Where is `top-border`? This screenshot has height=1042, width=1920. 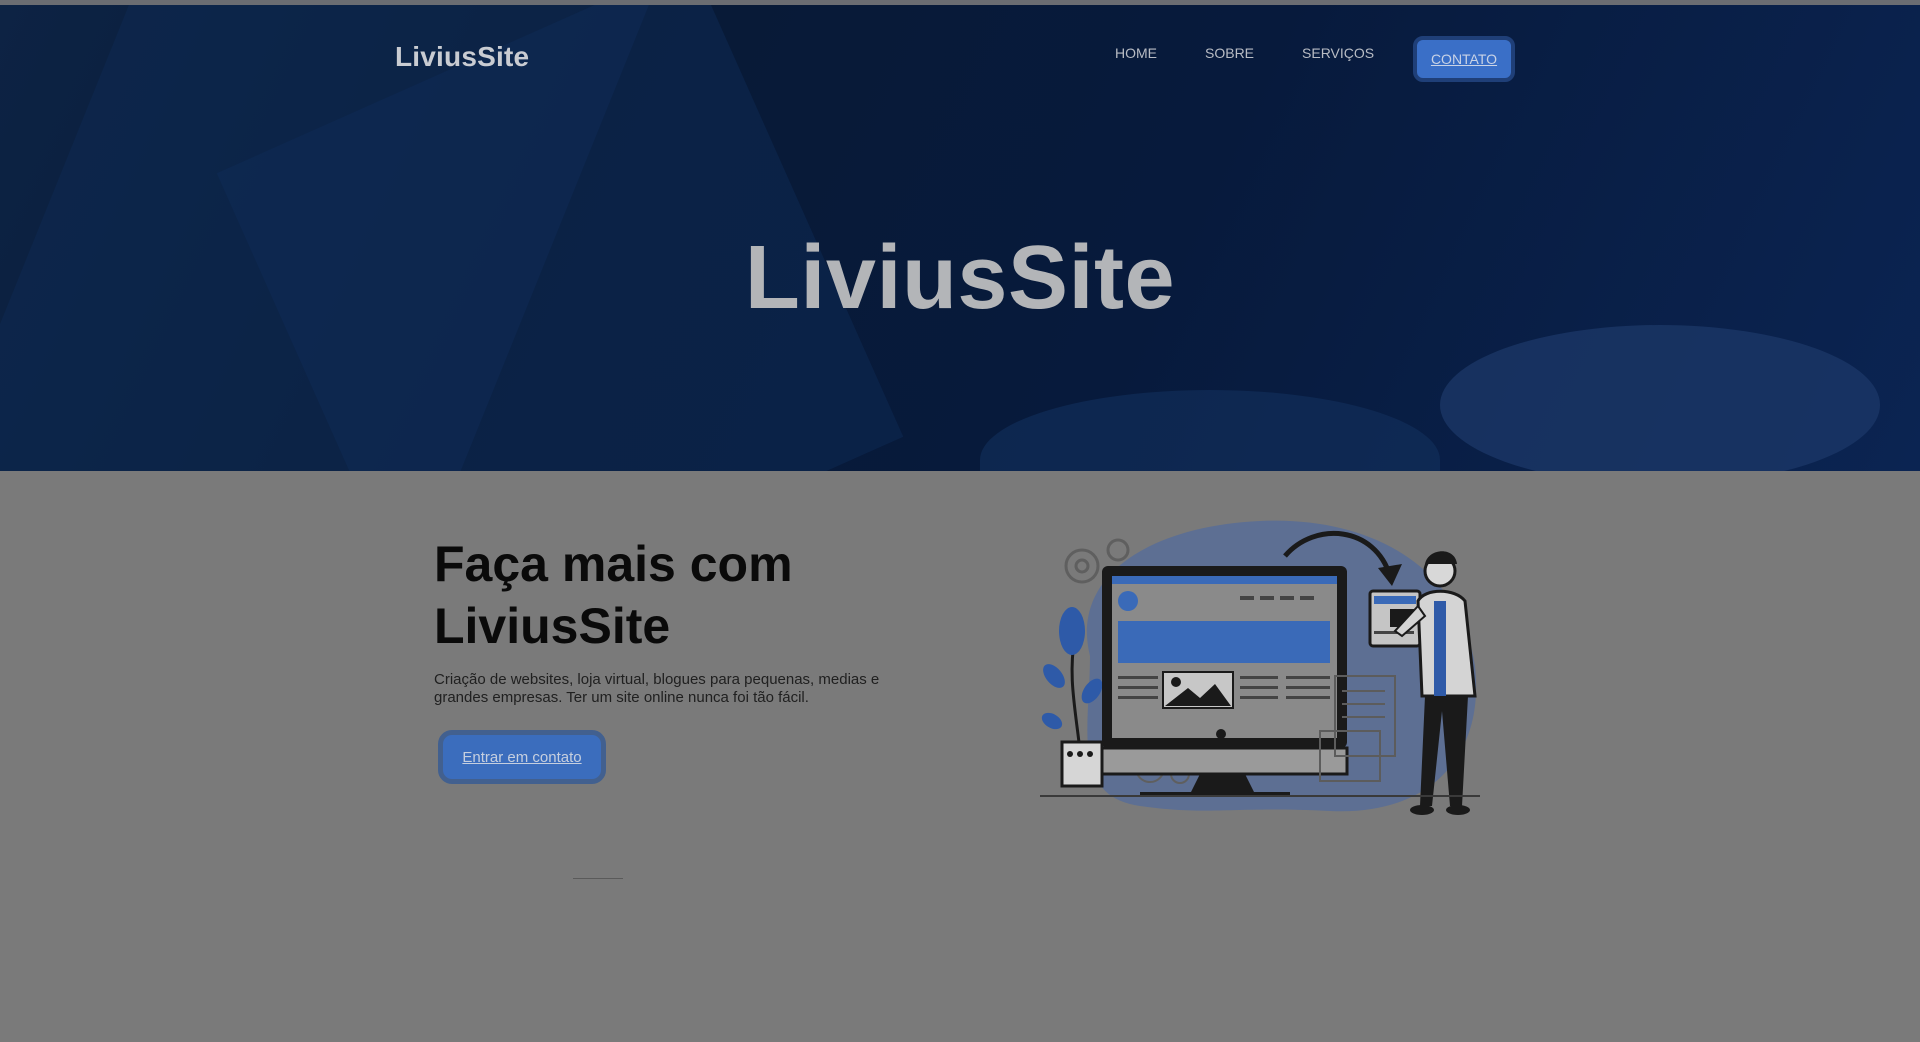 top-border is located at coordinates (960, 2).